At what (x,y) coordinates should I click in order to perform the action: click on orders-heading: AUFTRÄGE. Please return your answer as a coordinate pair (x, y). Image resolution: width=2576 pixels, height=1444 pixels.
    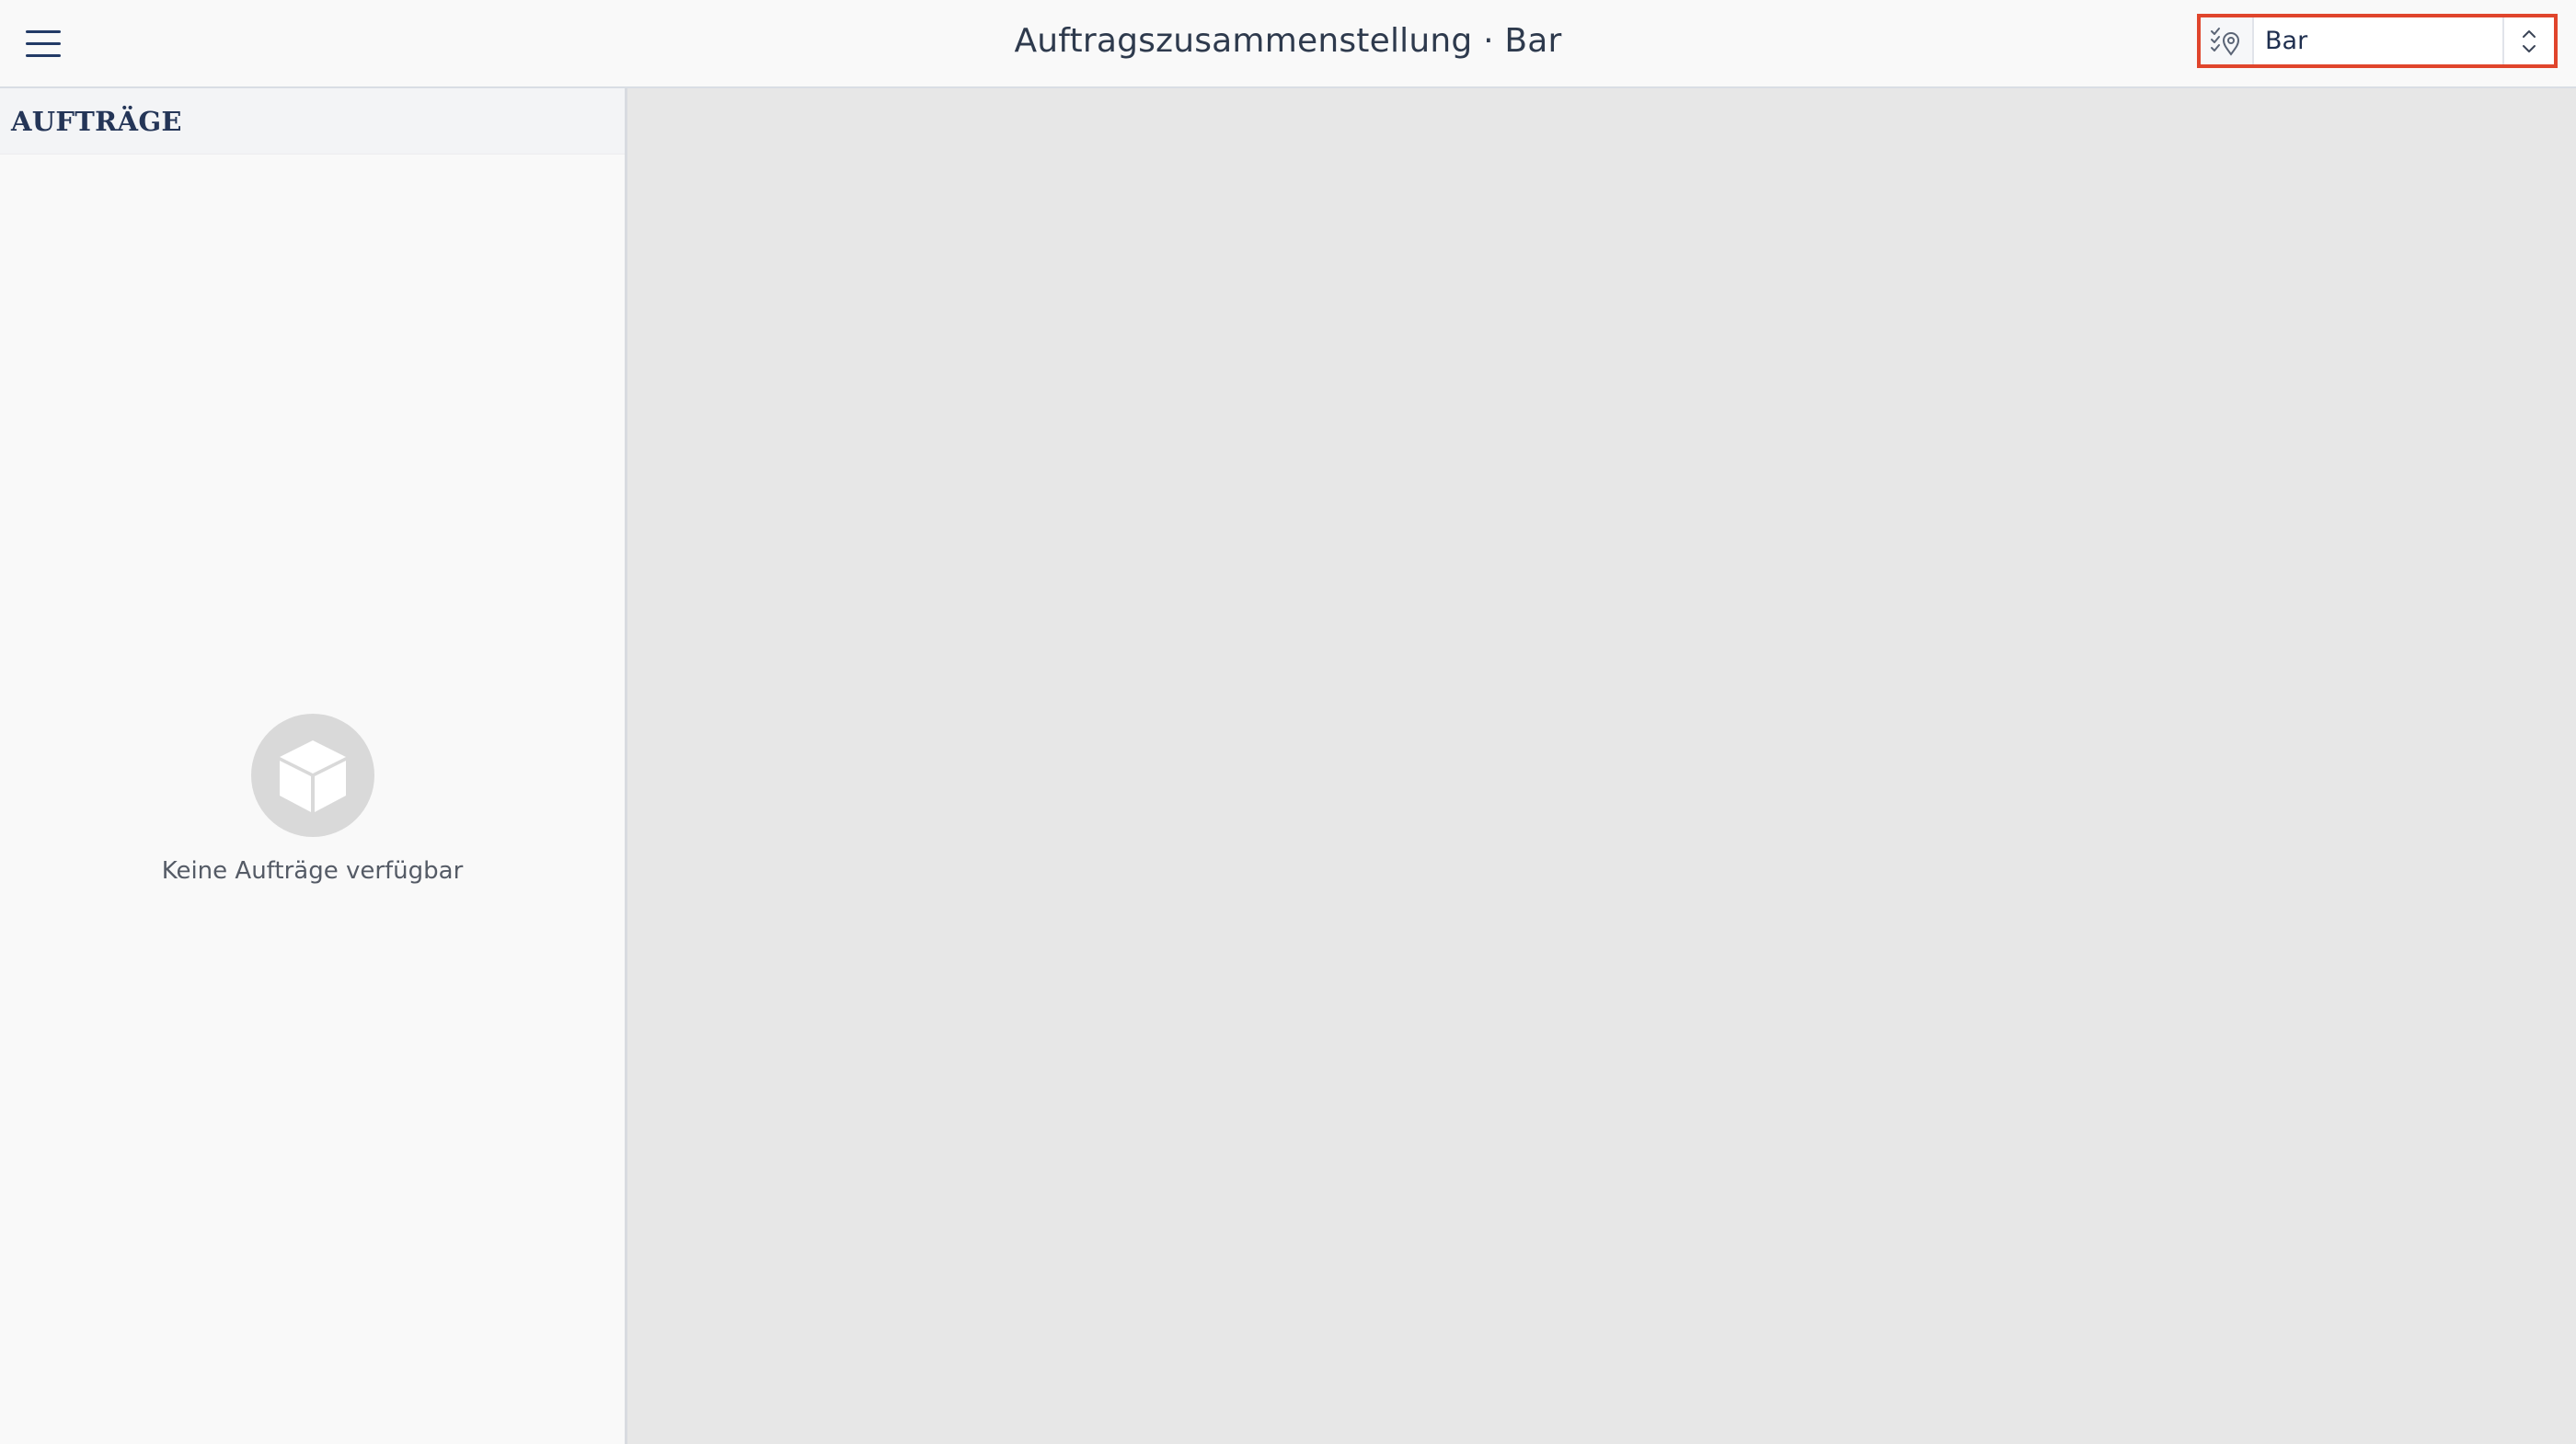
    Looking at the image, I should click on (312, 121).